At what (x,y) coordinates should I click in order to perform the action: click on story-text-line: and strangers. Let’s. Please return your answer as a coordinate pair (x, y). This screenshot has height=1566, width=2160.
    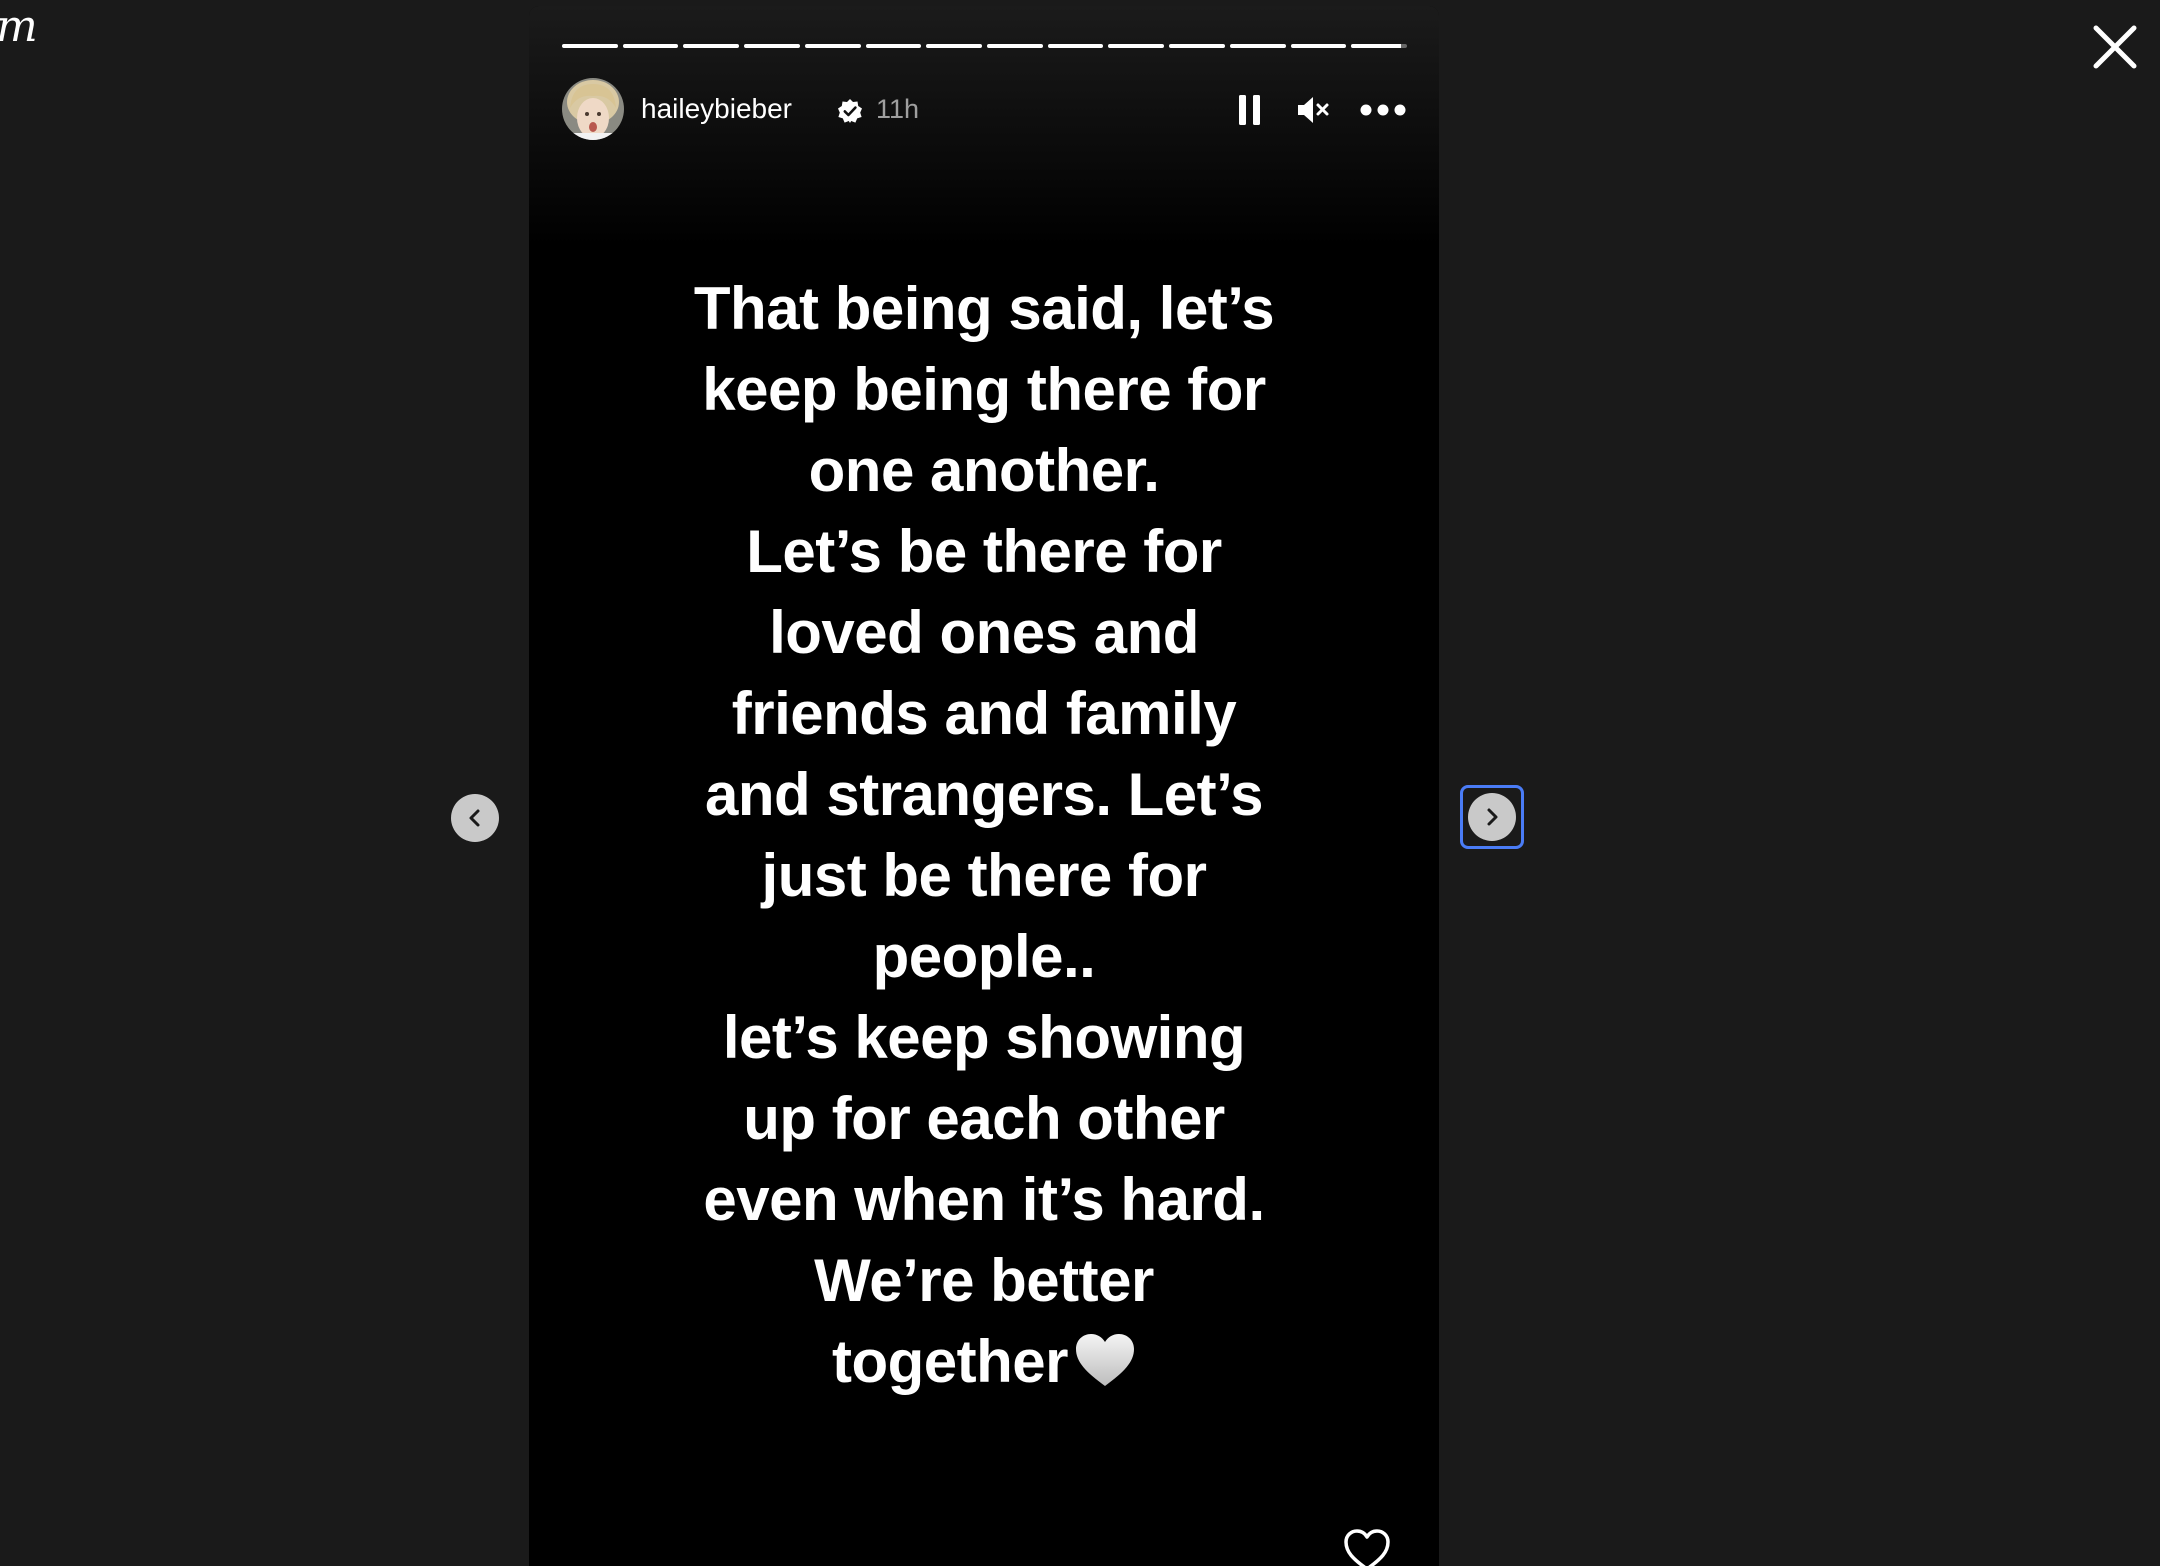
    Looking at the image, I should click on (984, 794).